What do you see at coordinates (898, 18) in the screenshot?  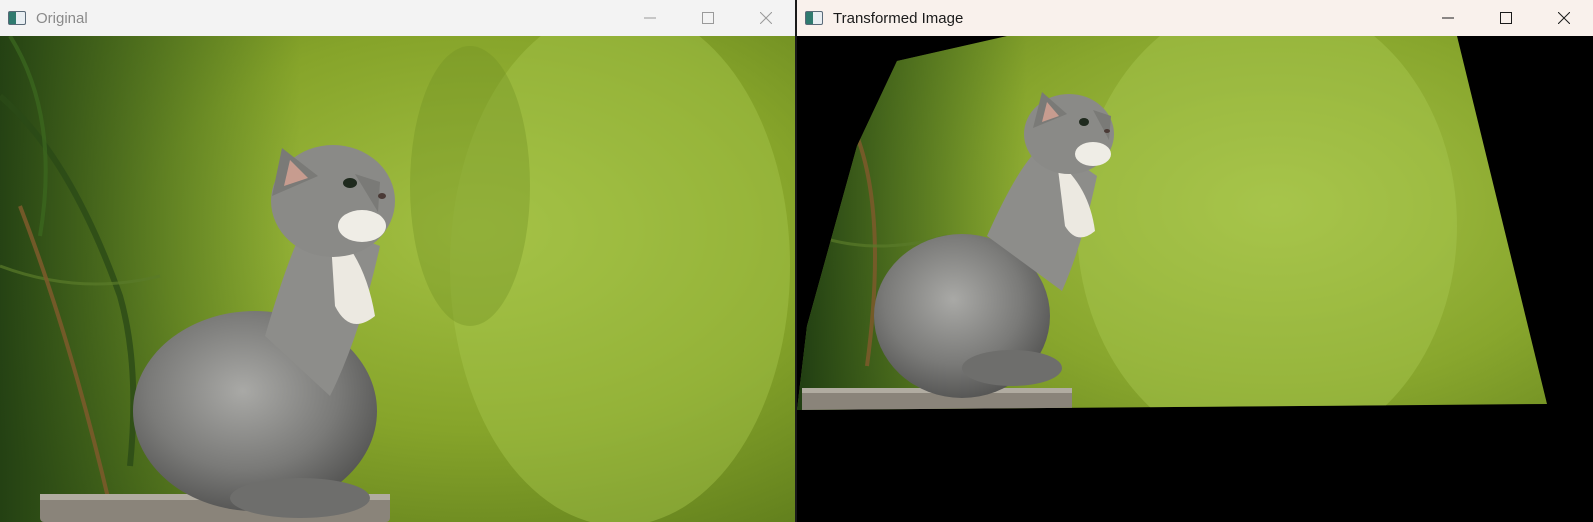 I see `window-title: Transformed Image` at bounding box center [898, 18].